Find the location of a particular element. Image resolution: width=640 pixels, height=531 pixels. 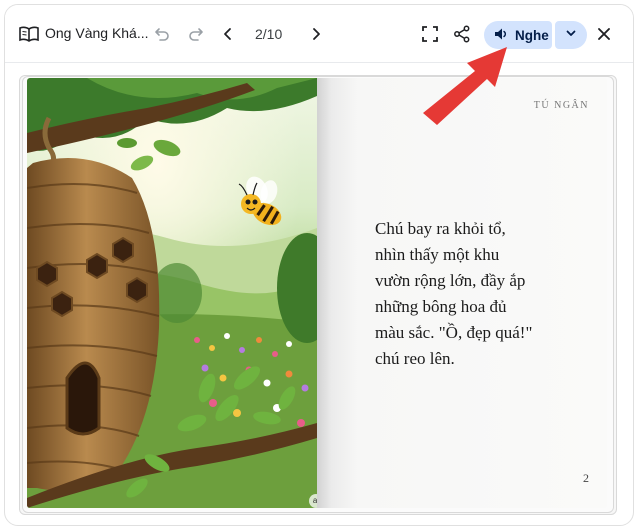

author-name: TÚ NGÂN is located at coordinates (561, 105).